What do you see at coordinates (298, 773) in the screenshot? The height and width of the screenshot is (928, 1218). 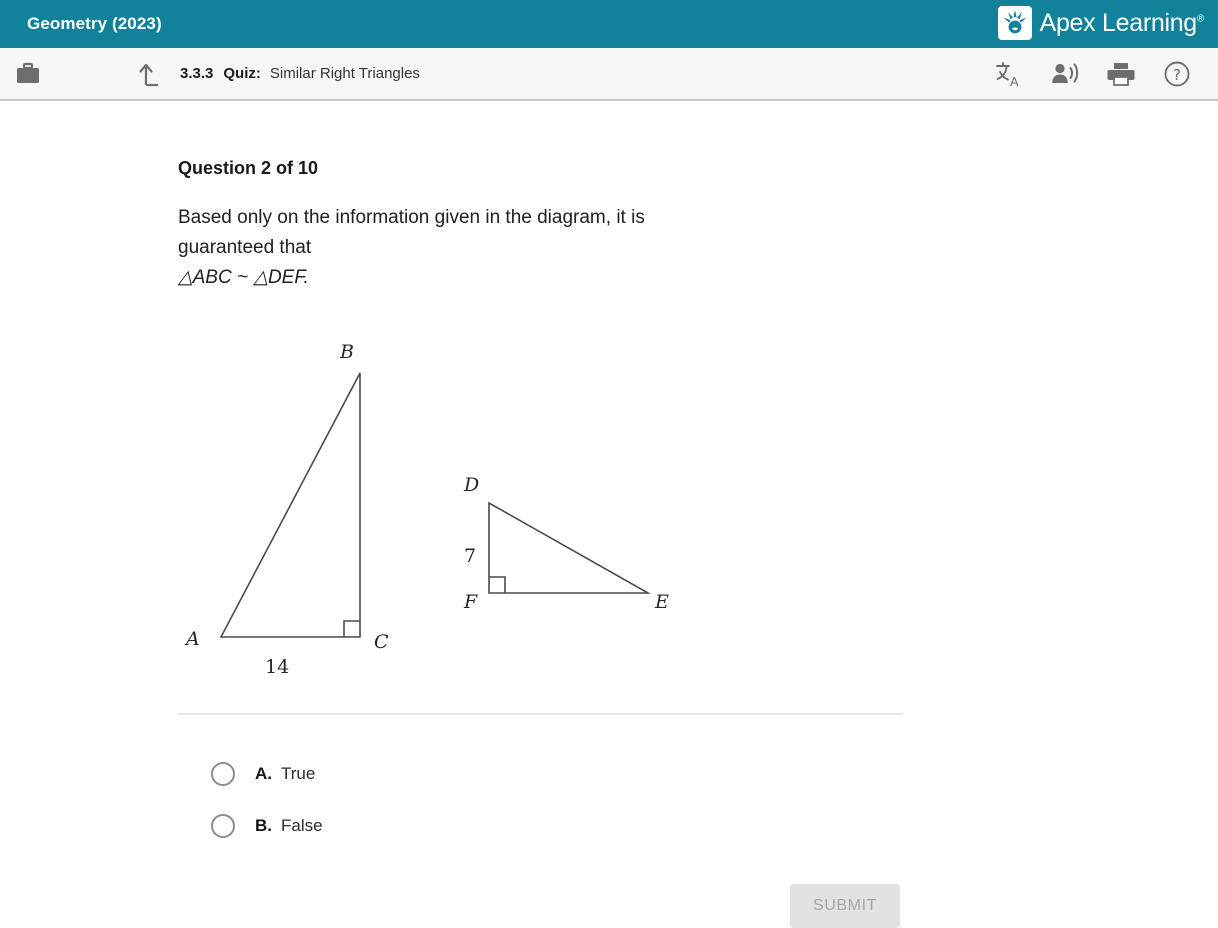 I see `answer-text-a: True` at bounding box center [298, 773].